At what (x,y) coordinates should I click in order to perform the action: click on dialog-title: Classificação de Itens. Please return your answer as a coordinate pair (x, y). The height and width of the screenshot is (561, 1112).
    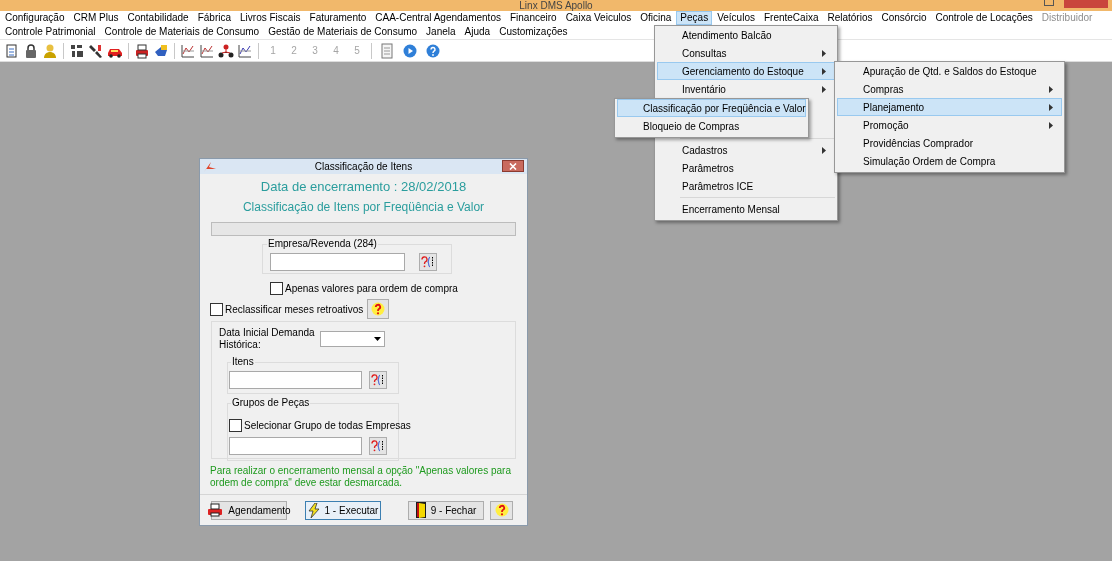
    Looking at the image, I should click on (363, 167).